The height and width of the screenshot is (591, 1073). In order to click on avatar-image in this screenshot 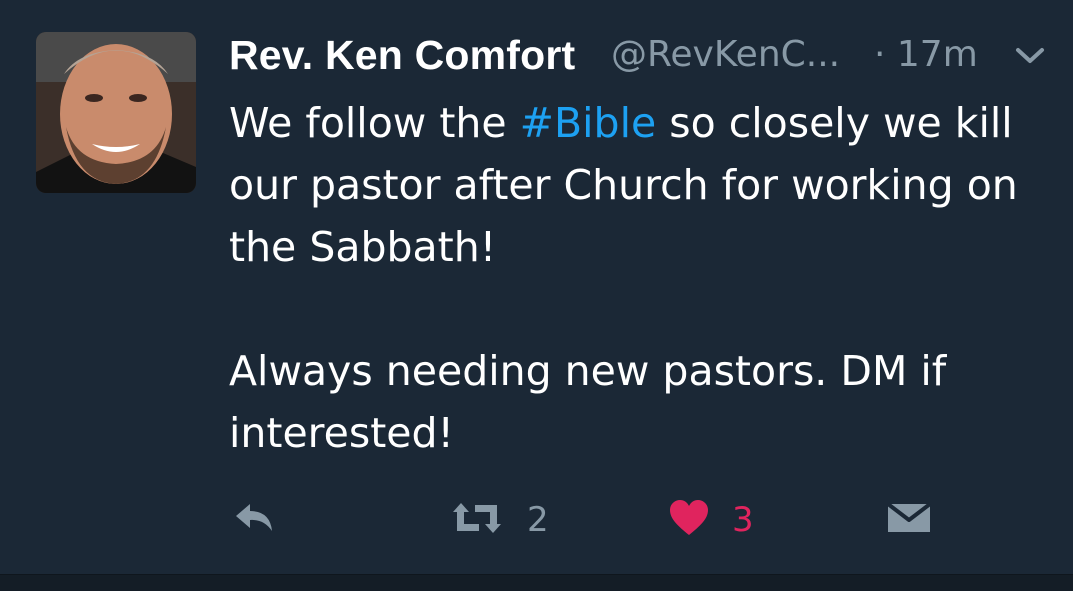, I will do `click(116, 112)`.